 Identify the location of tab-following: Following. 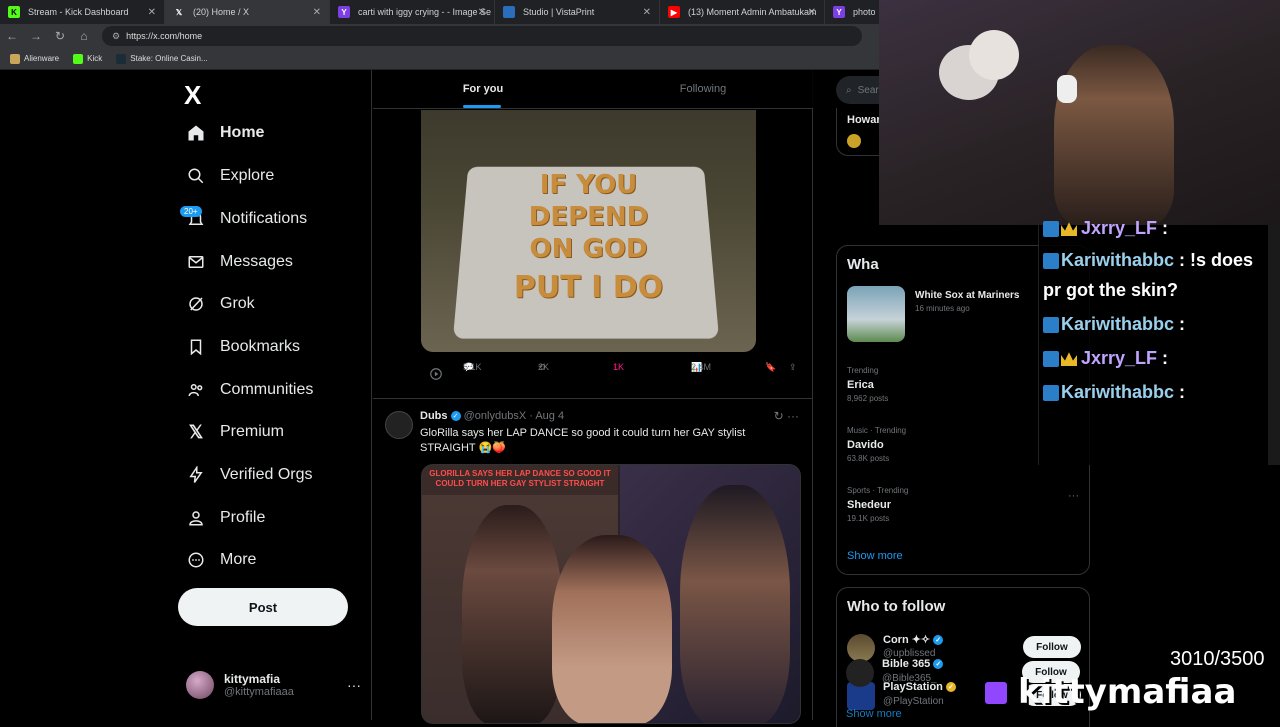
(703, 89).